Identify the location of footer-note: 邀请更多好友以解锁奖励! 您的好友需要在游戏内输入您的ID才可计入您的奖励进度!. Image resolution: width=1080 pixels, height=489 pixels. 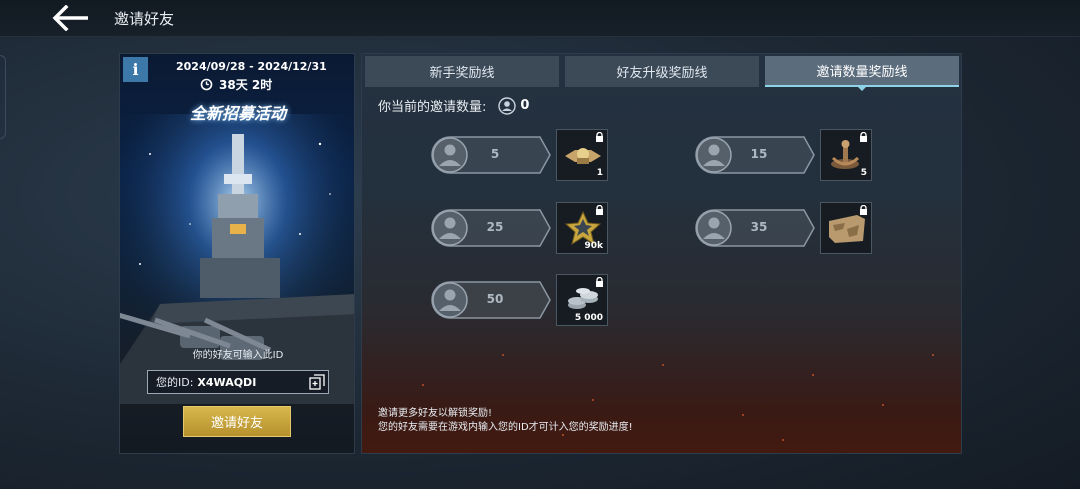
(505, 421).